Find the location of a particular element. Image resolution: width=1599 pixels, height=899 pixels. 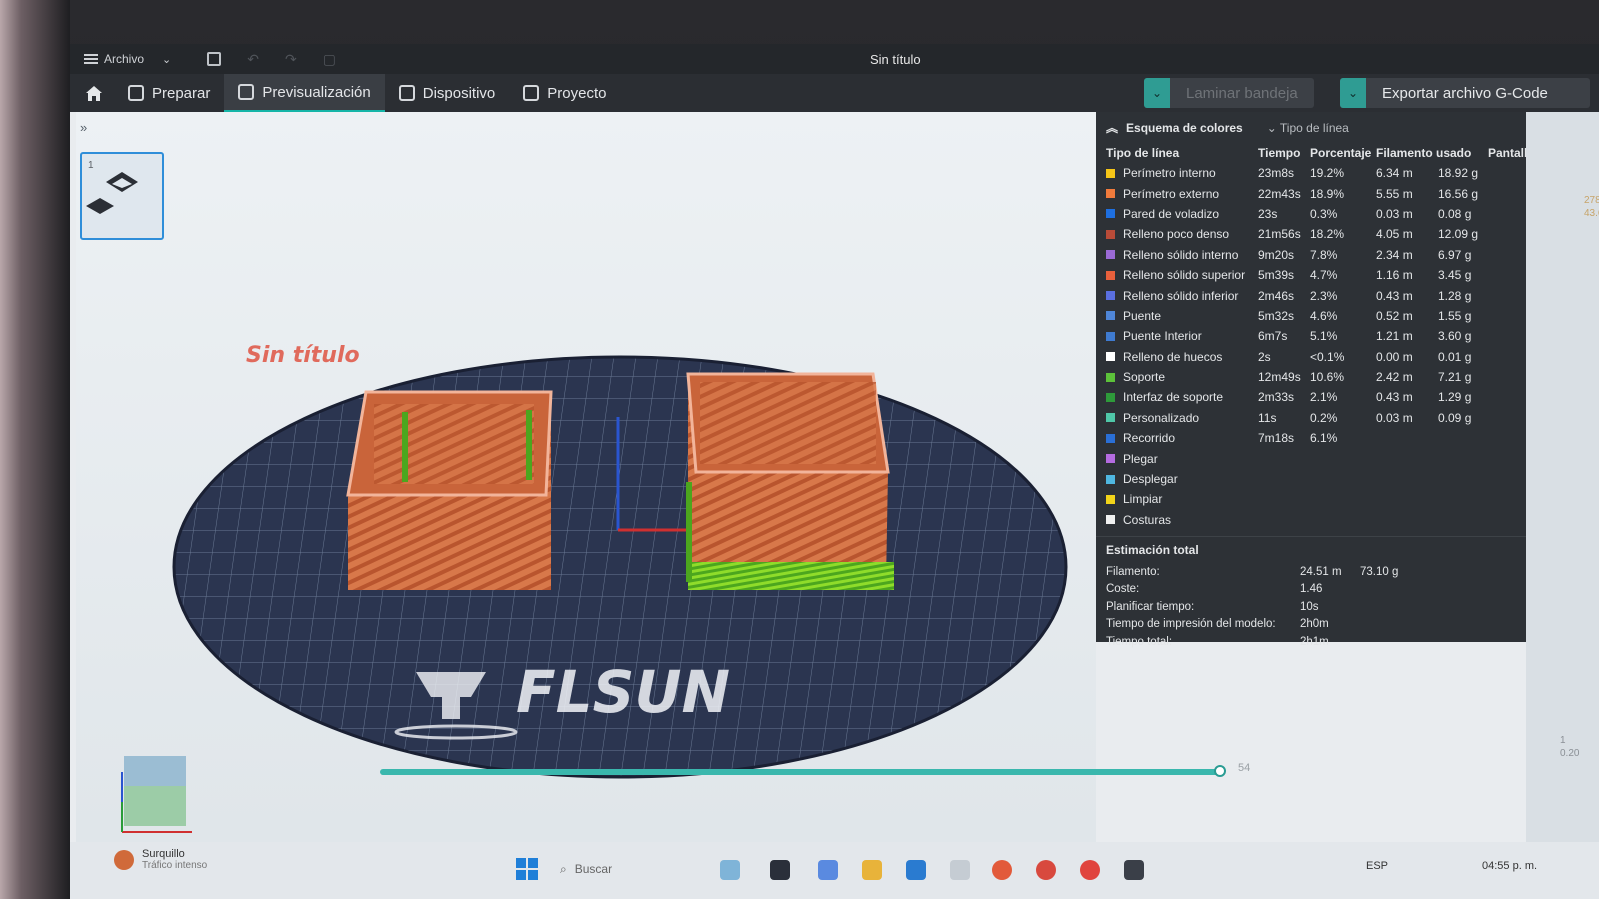

legend-row-percent: 0.2% is located at coordinates (1324, 417).